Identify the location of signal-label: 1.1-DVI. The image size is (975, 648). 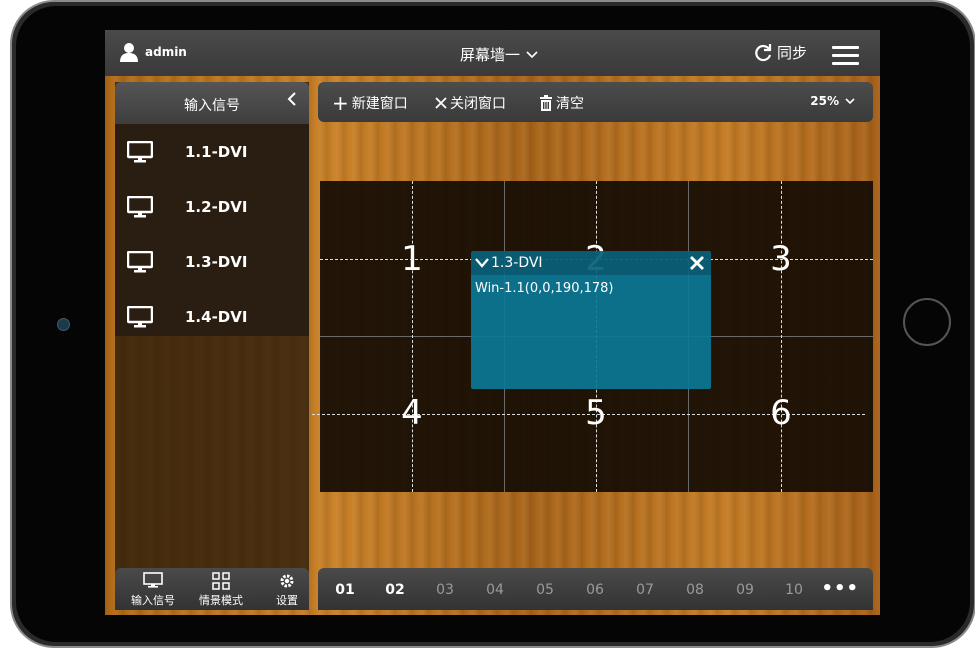
(216, 151).